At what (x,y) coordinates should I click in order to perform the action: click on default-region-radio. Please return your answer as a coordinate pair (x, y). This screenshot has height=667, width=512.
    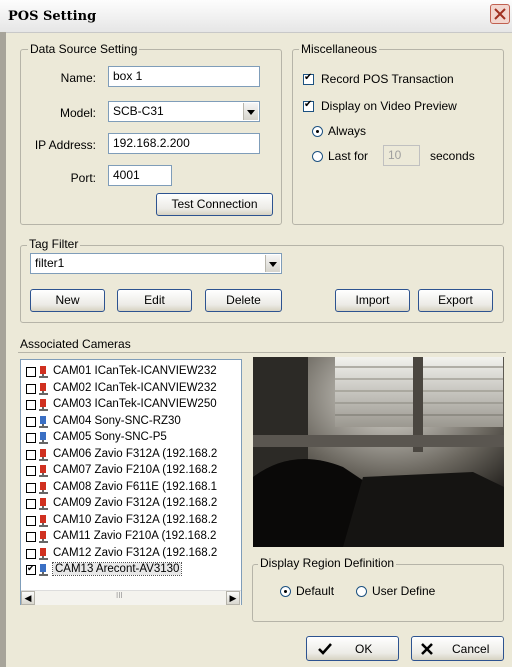
    Looking at the image, I should click on (285, 591).